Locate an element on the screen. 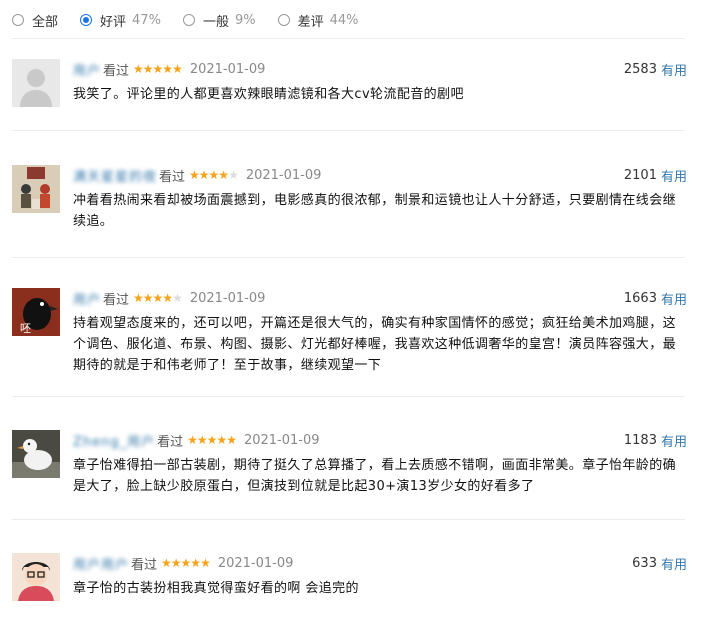 The image size is (711, 620). username-link: 满天星星的夜 is located at coordinates (115, 175).